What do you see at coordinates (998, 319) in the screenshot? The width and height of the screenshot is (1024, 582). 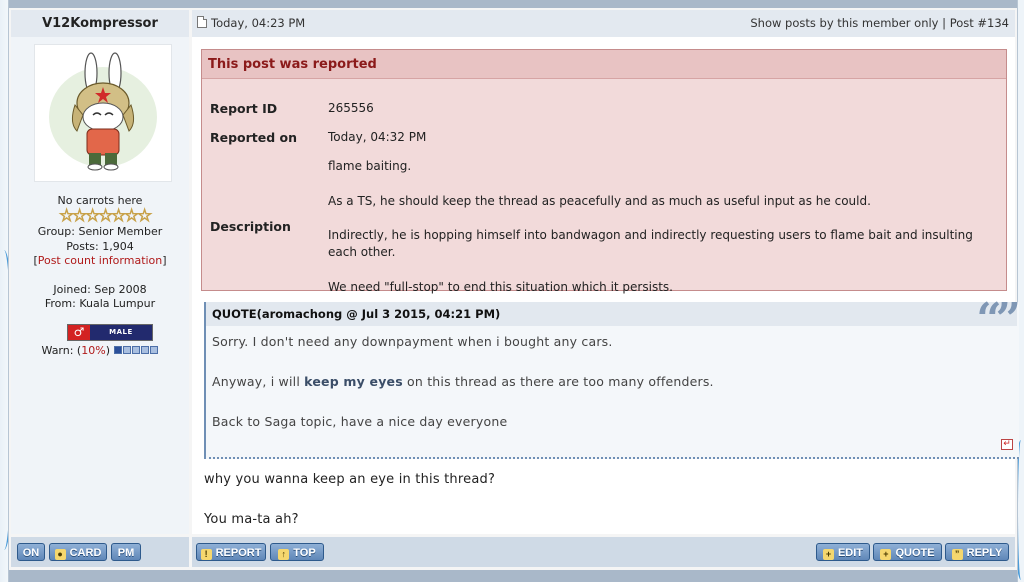 I see `quote-marks-icon: “”` at bounding box center [998, 319].